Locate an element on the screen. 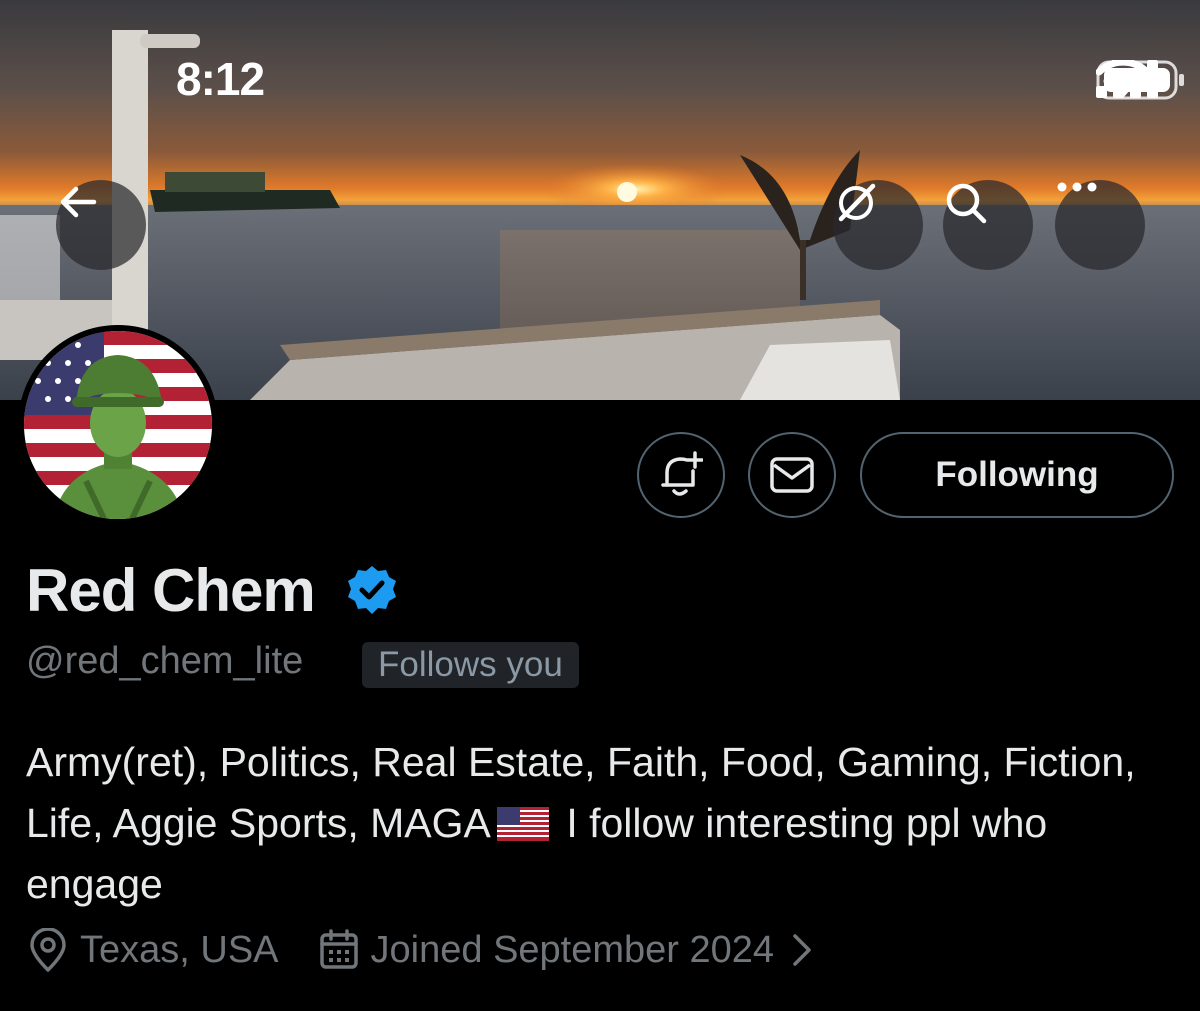  user-handle: @red_chem_lite is located at coordinates (165, 661).